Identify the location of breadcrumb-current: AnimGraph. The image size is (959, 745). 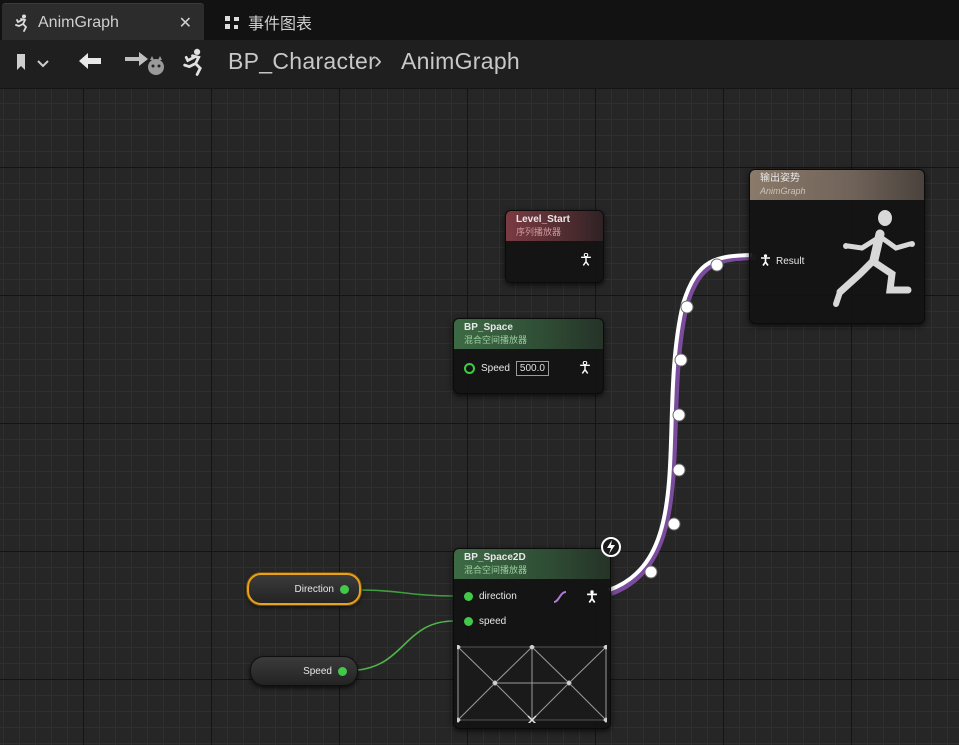
(460, 61).